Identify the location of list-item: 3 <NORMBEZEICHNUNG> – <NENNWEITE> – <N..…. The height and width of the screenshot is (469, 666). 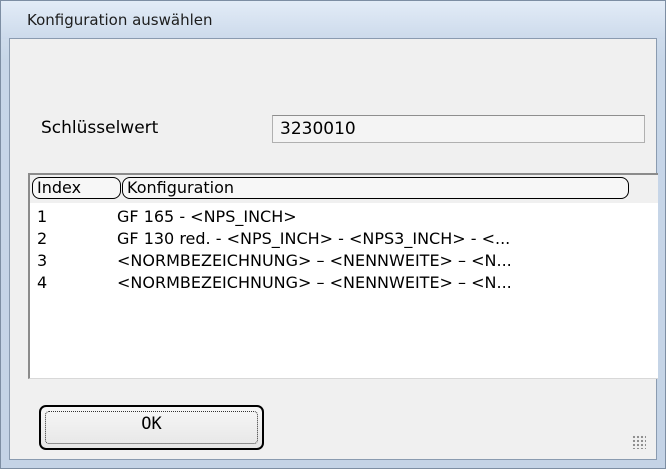
(344, 261).